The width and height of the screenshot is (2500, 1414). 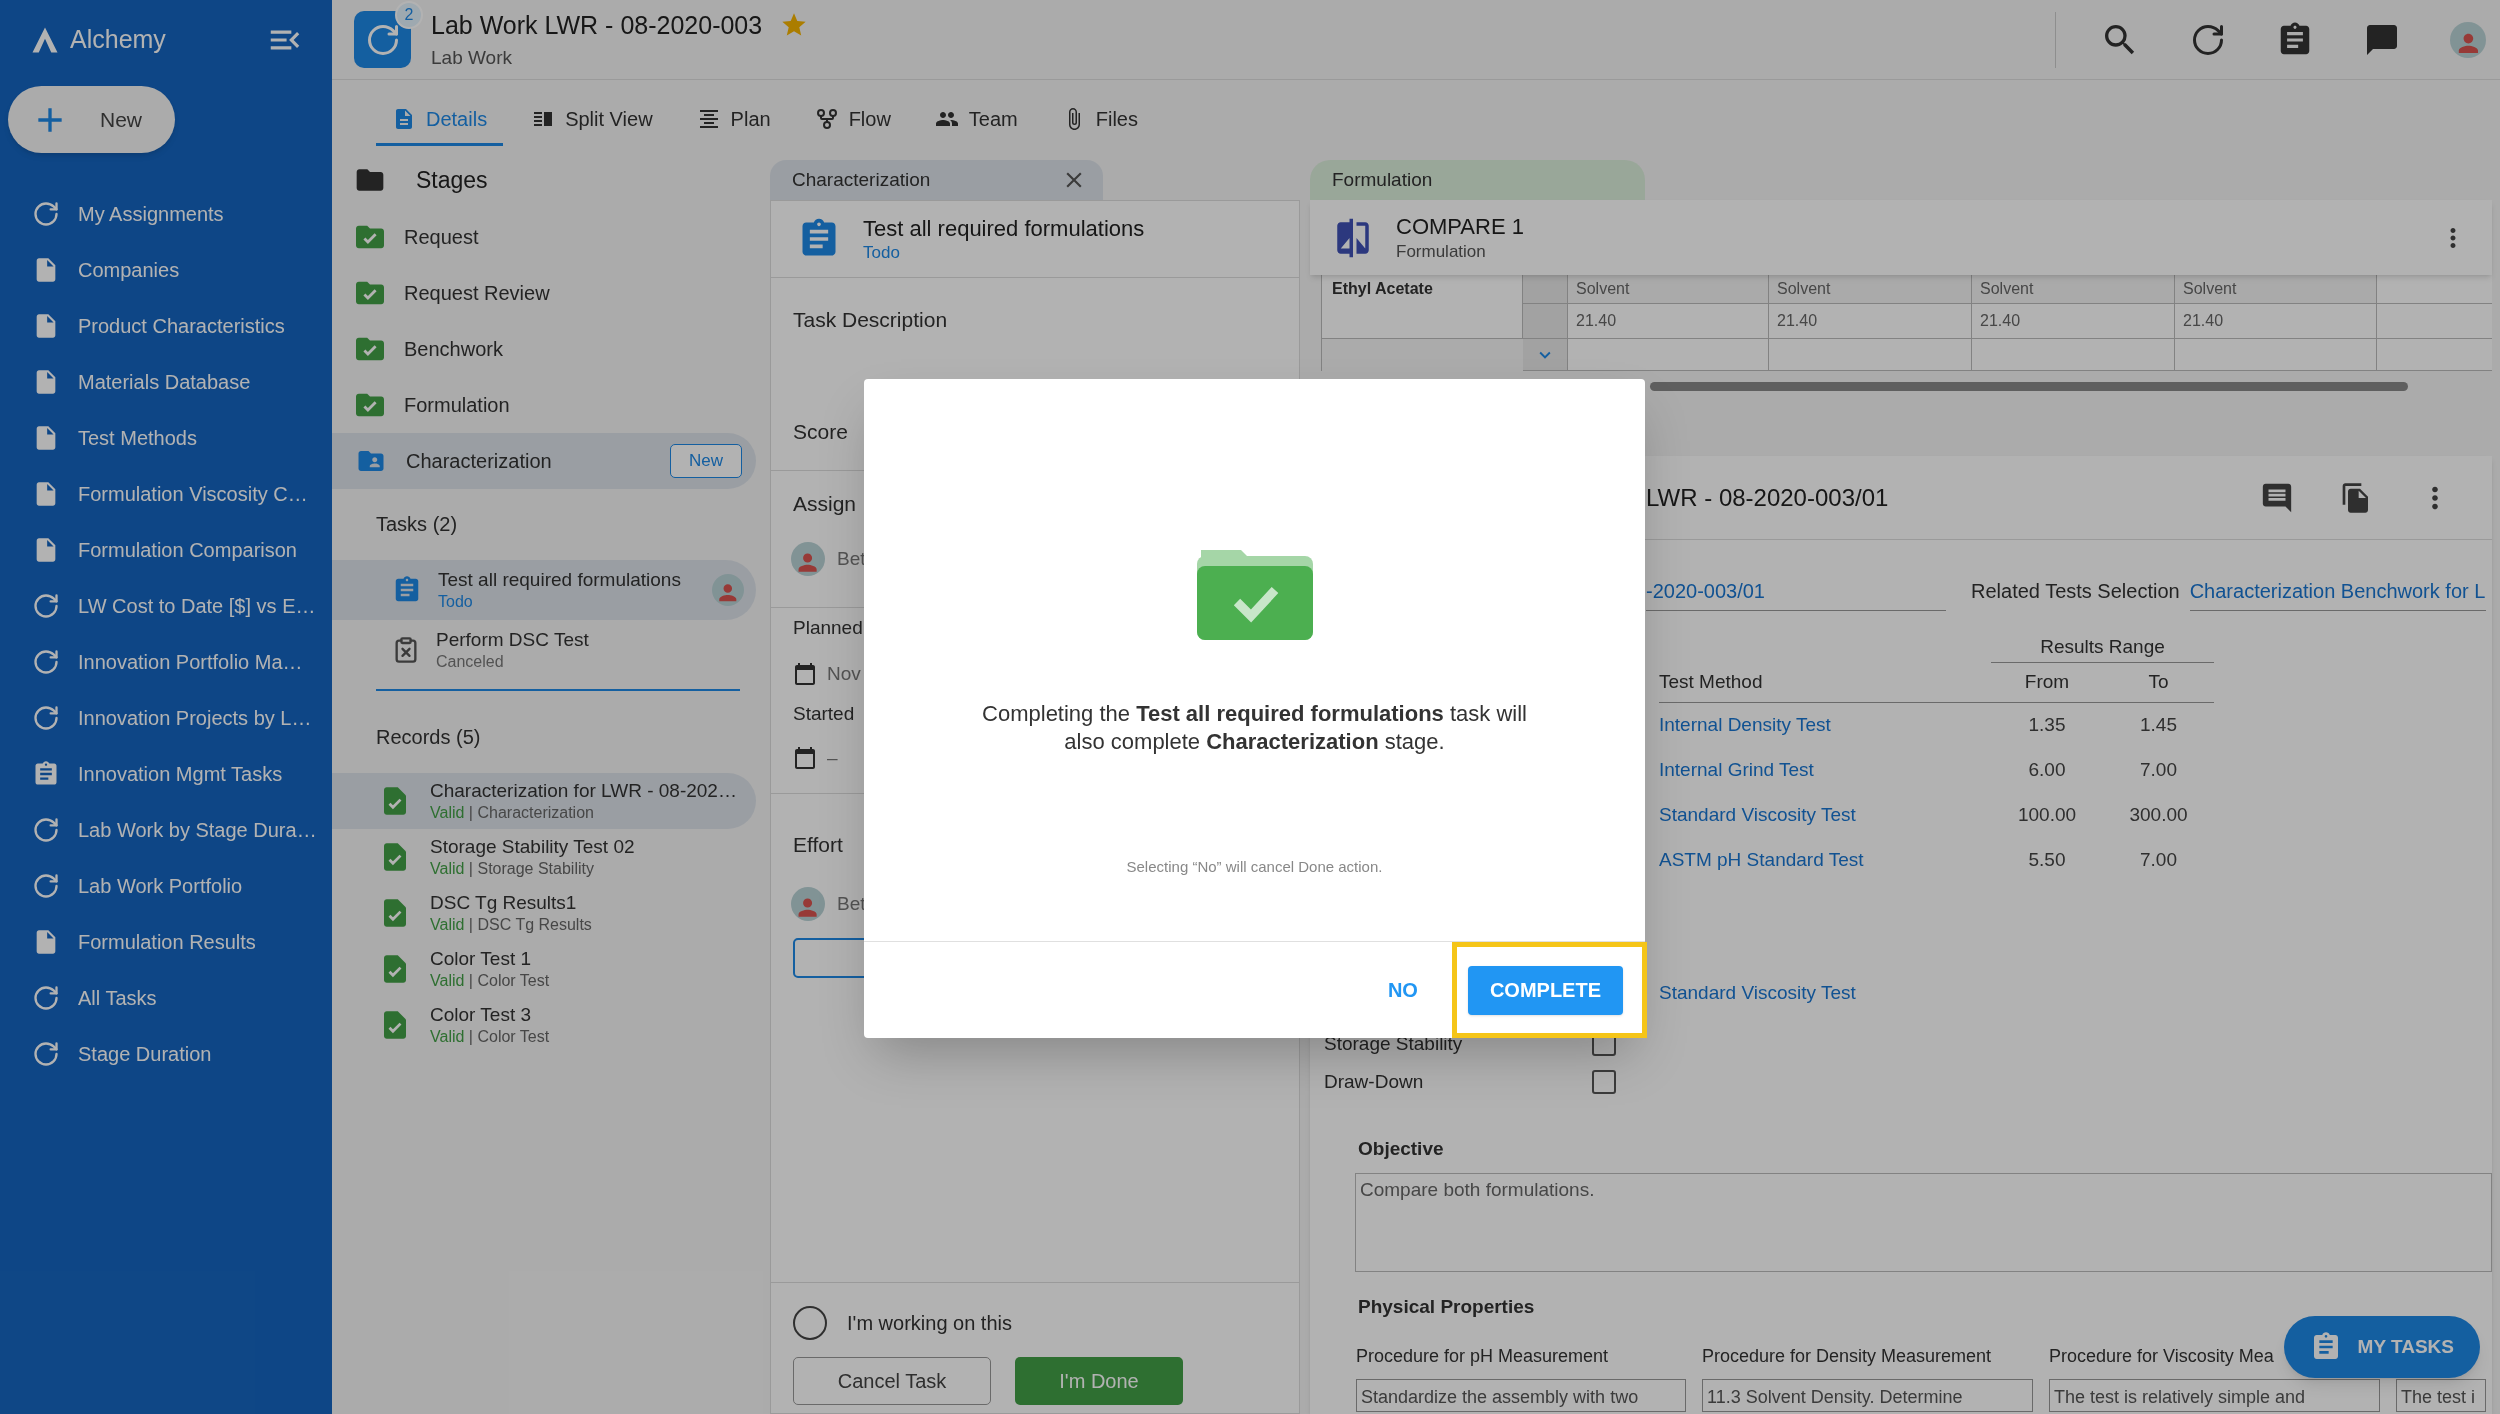 What do you see at coordinates (166, 1054) in the screenshot?
I see `sidebar-item: Stage Duration` at bounding box center [166, 1054].